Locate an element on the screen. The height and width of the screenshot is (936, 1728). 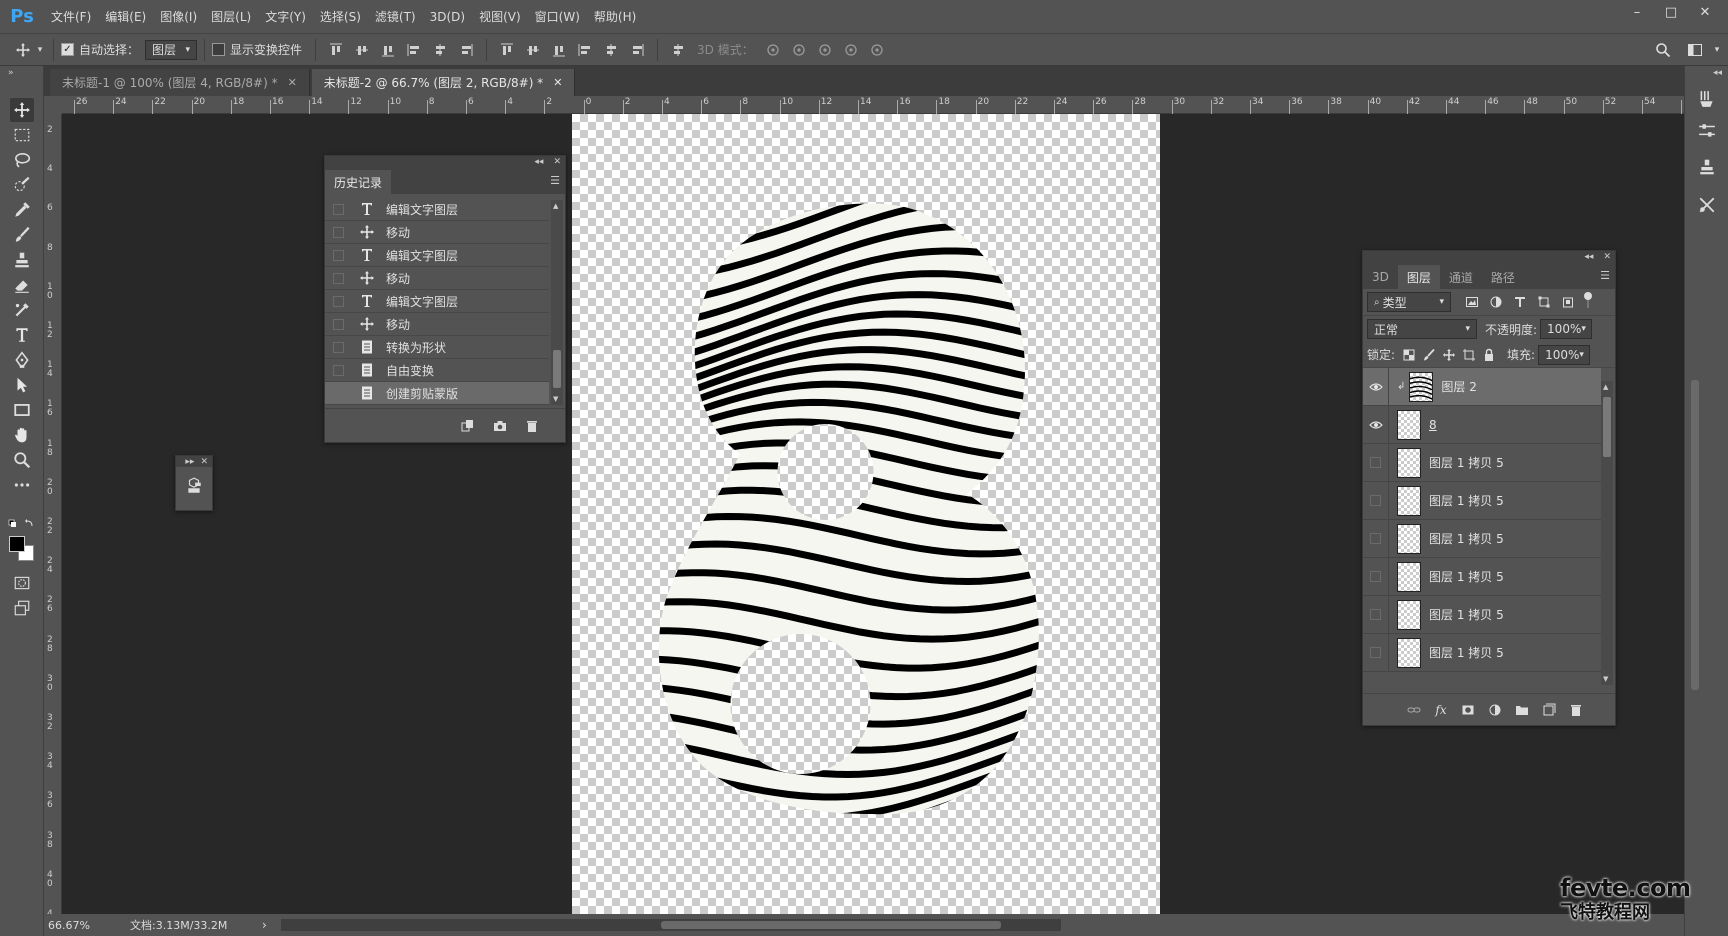
foreground-color-swatch is located at coordinates (17, 544).